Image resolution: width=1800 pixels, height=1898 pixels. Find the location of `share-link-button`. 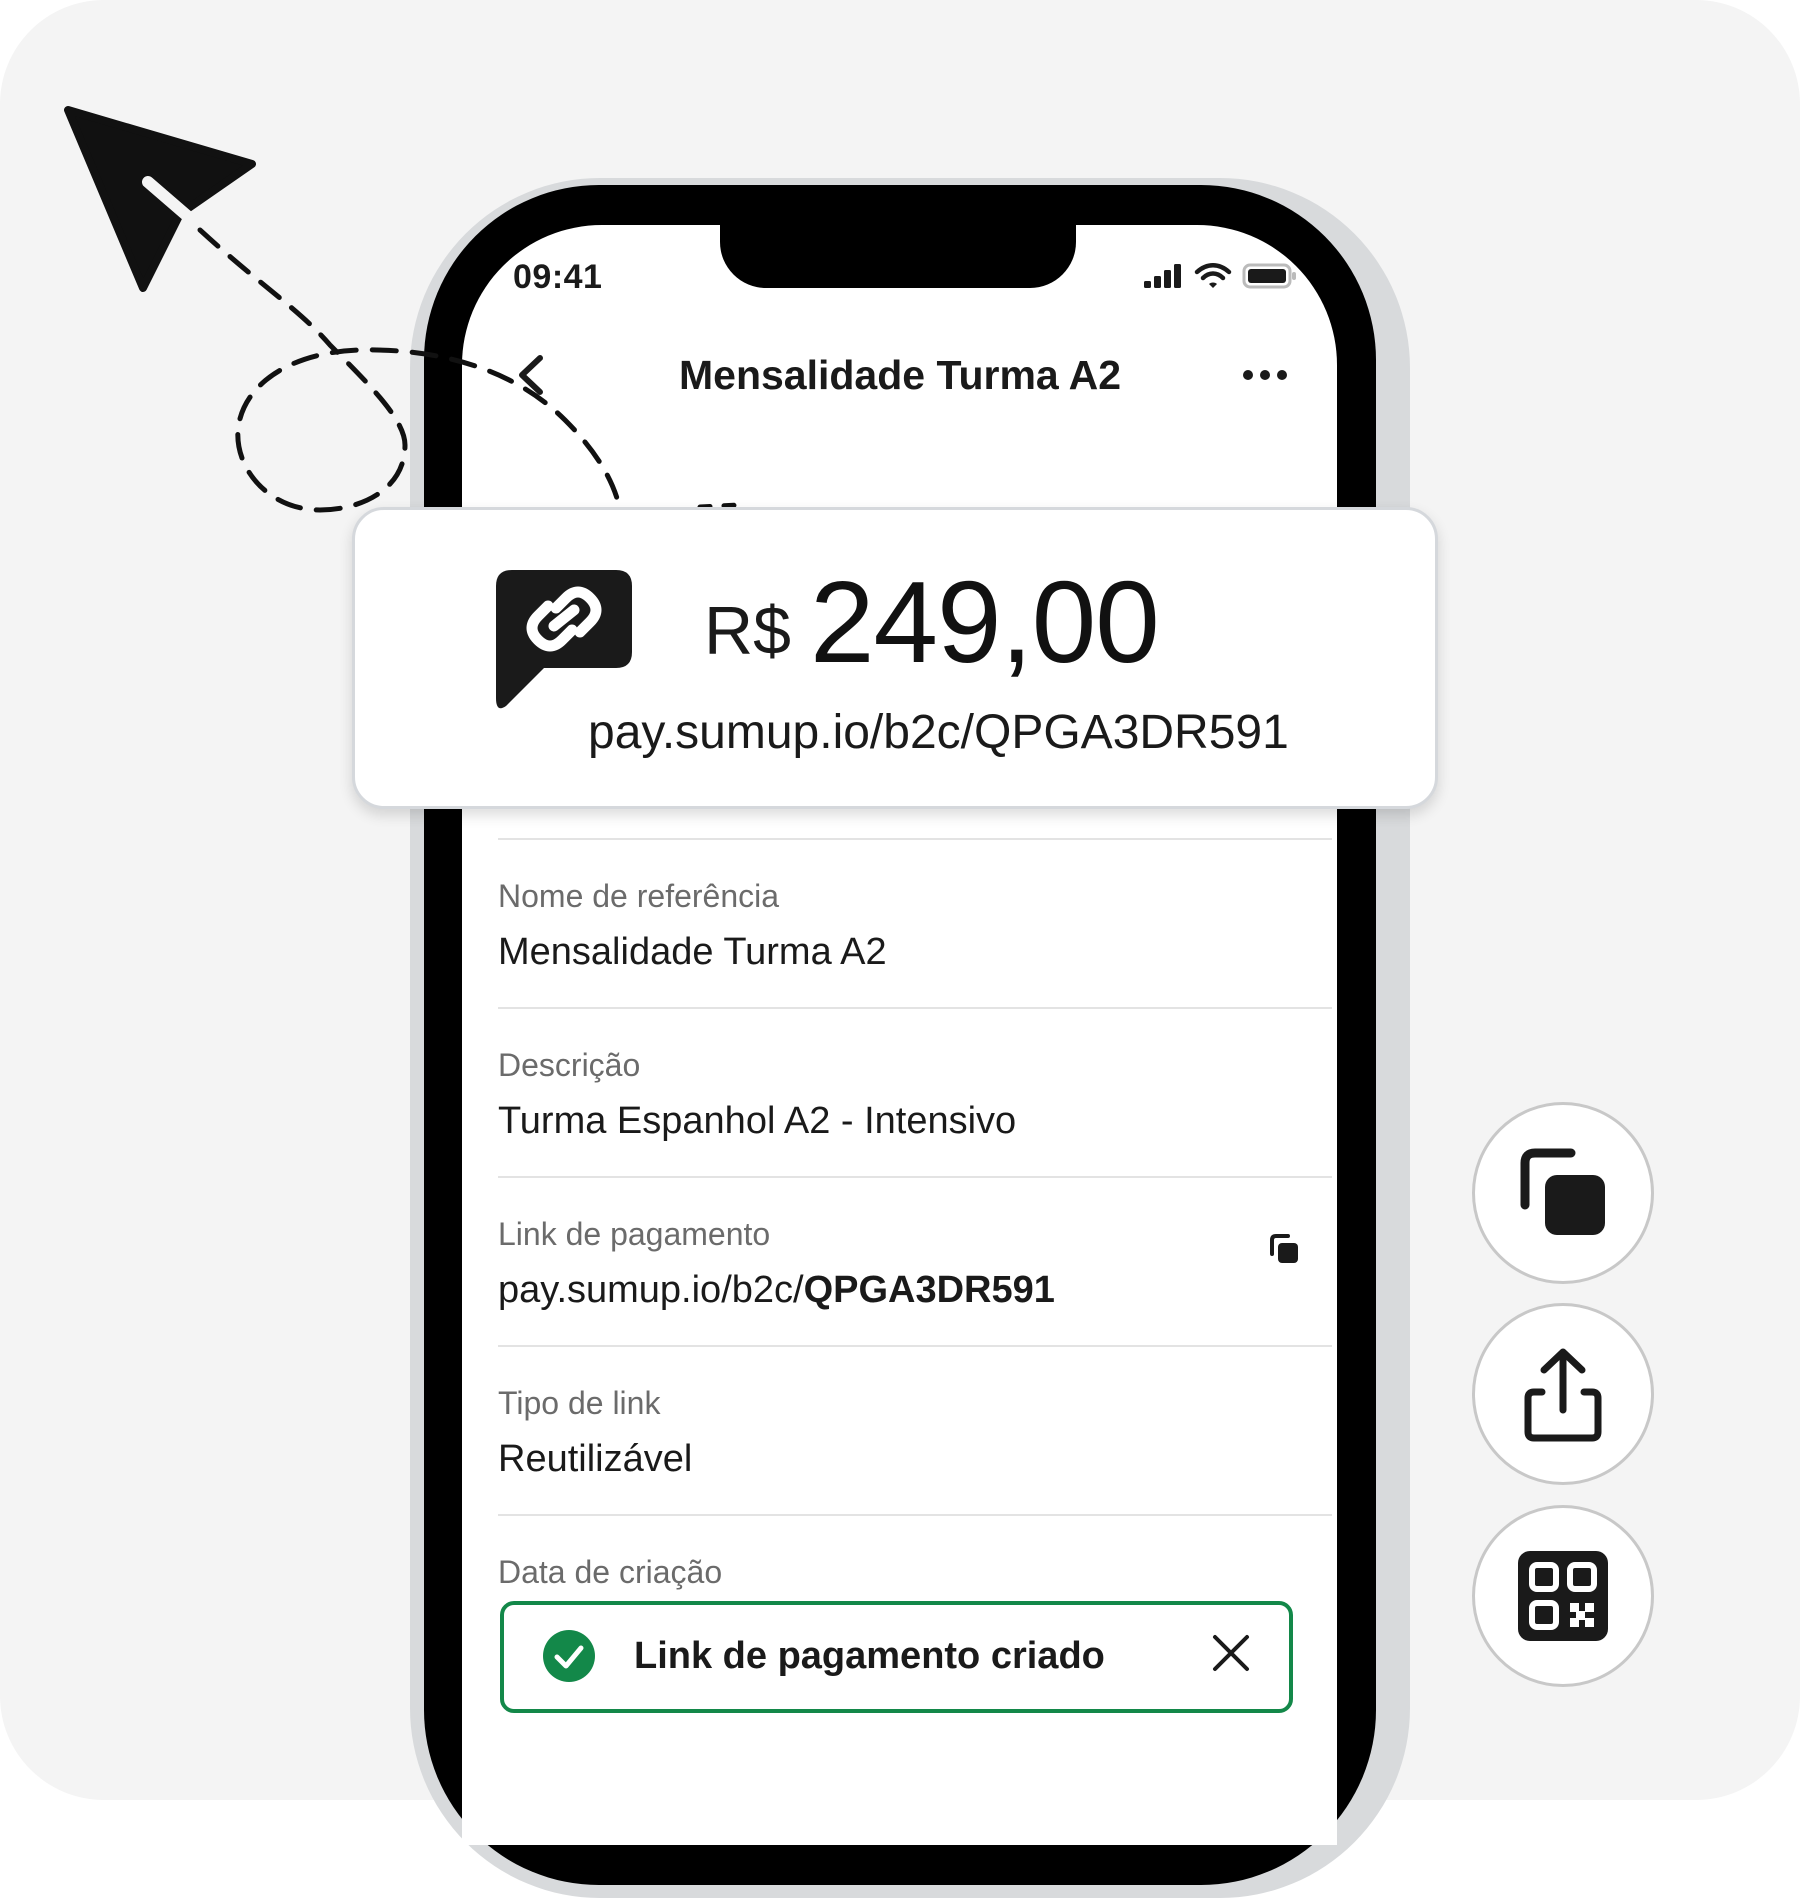

share-link-button is located at coordinates (1563, 1394).